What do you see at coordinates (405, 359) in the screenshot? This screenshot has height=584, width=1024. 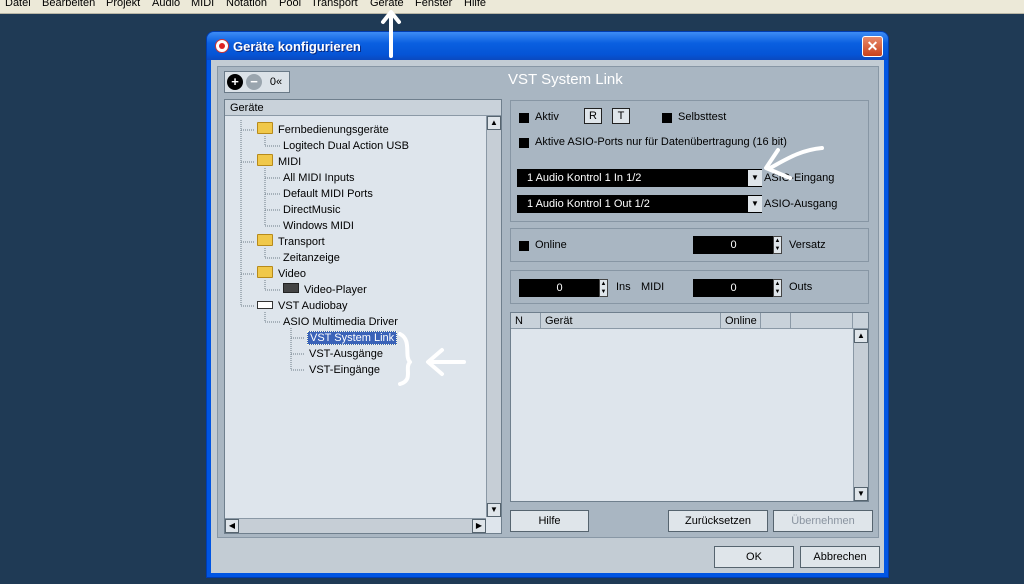 I see `annotation-brace` at bounding box center [405, 359].